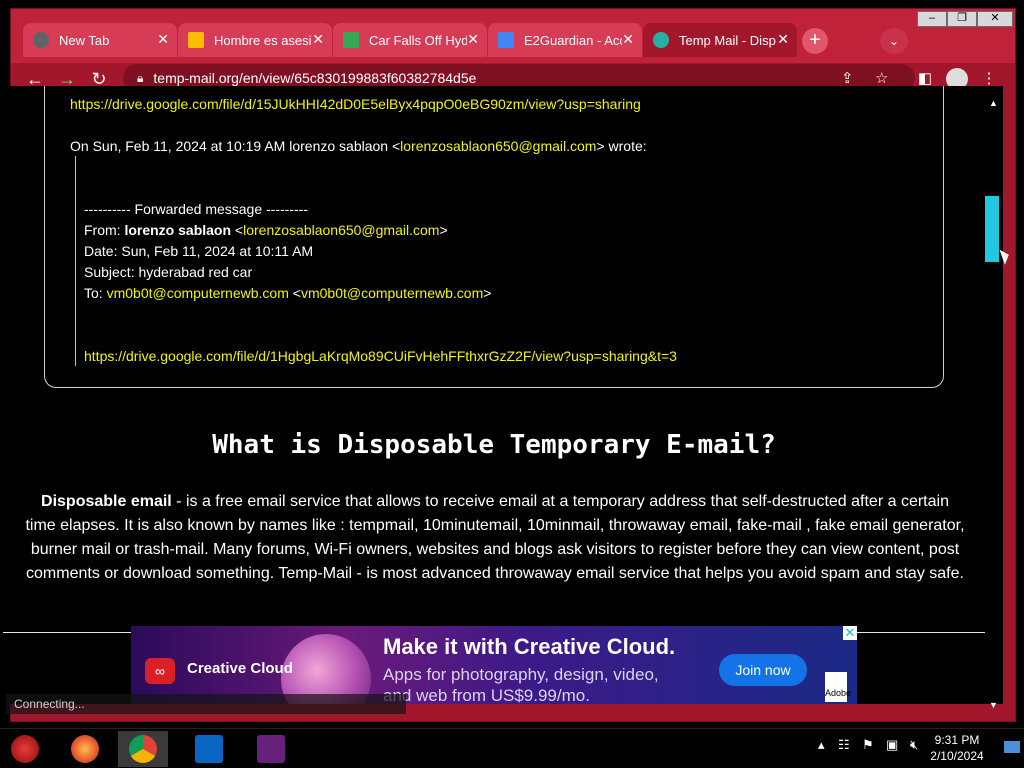 This screenshot has width=1024, height=768. I want to click on join-now-button: Join now, so click(763, 670).